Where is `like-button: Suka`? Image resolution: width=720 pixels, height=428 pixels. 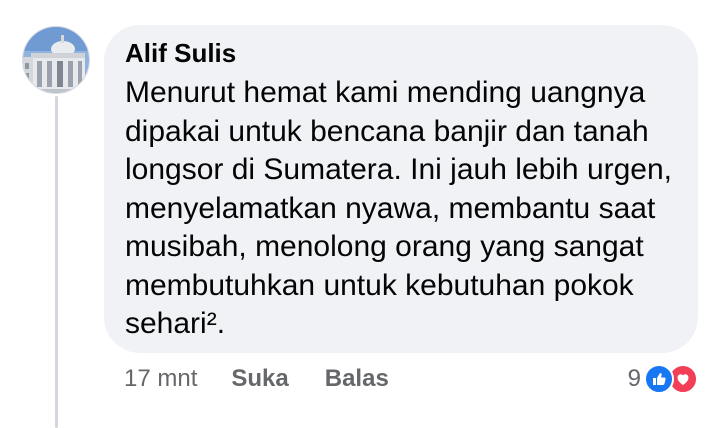 like-button: Suka is located at coordinates (259, 379).